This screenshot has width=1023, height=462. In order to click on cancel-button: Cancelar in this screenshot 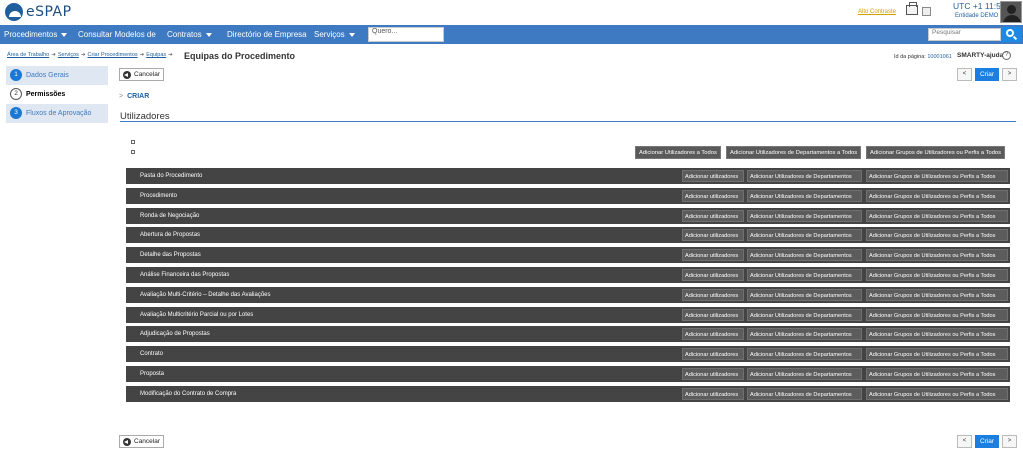, I will do `click(142, 74)`.